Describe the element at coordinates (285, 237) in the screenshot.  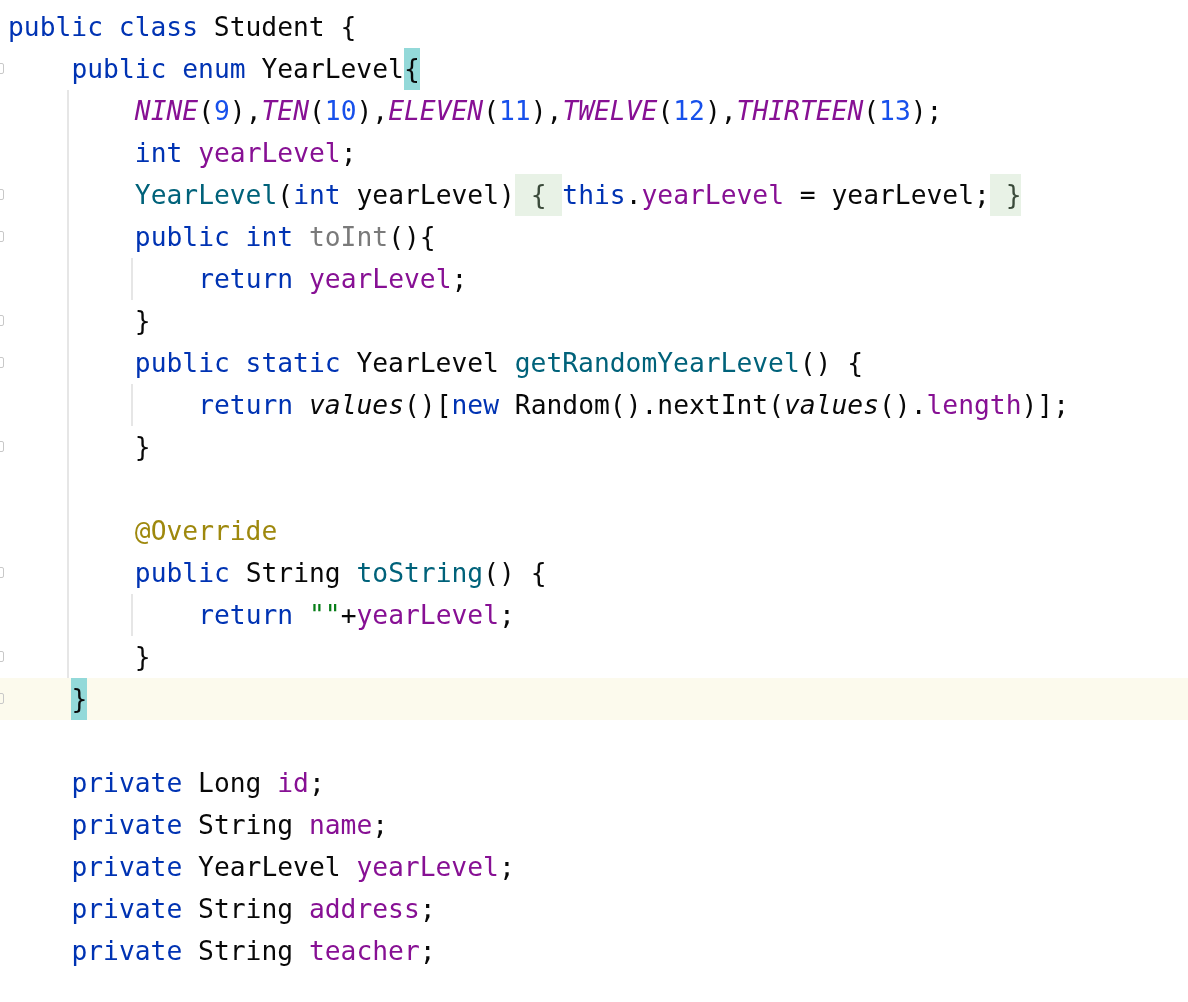
I see `code-line: public int toInt(){` at that location.